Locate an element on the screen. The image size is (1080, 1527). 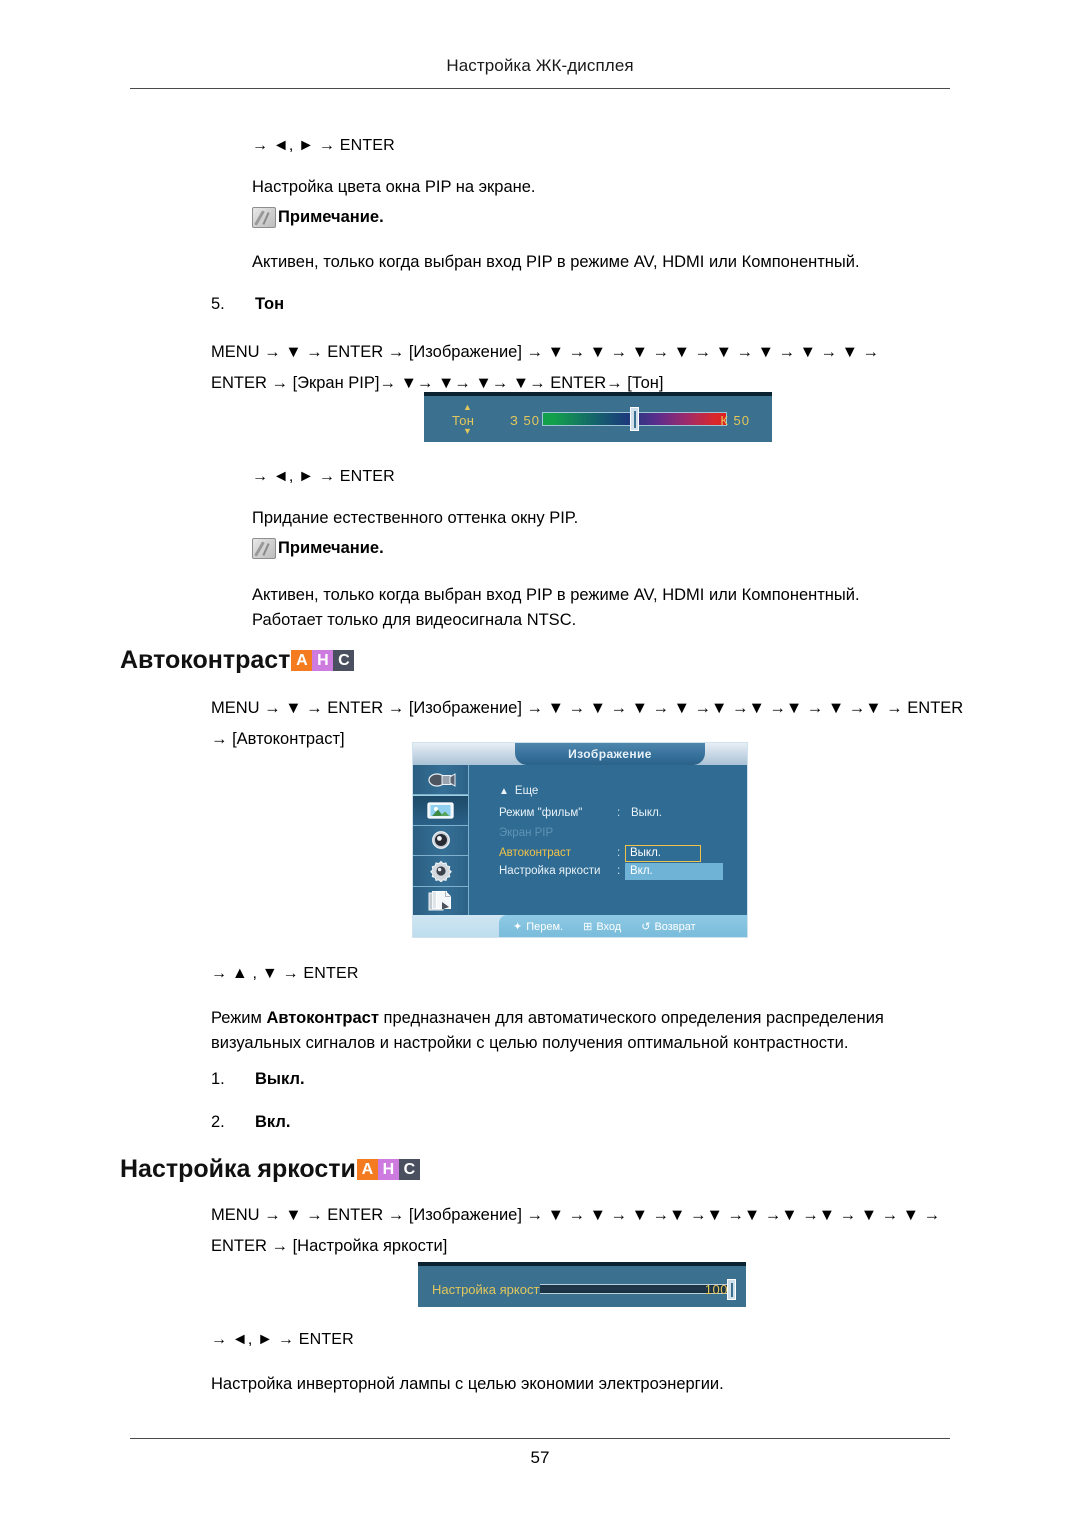
osd-brightness-slider-panel: Настройка яркости 100 is located at coordinates (582, 1284).